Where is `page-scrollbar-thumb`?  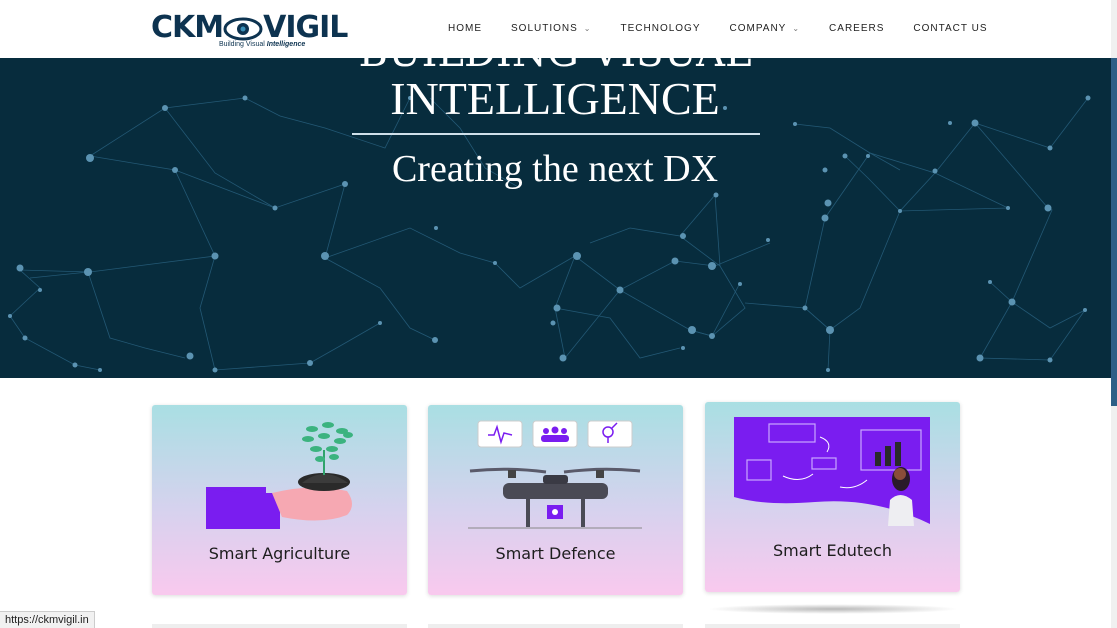 page-scrollbar-thumb is located at coordinates (1114, 232).